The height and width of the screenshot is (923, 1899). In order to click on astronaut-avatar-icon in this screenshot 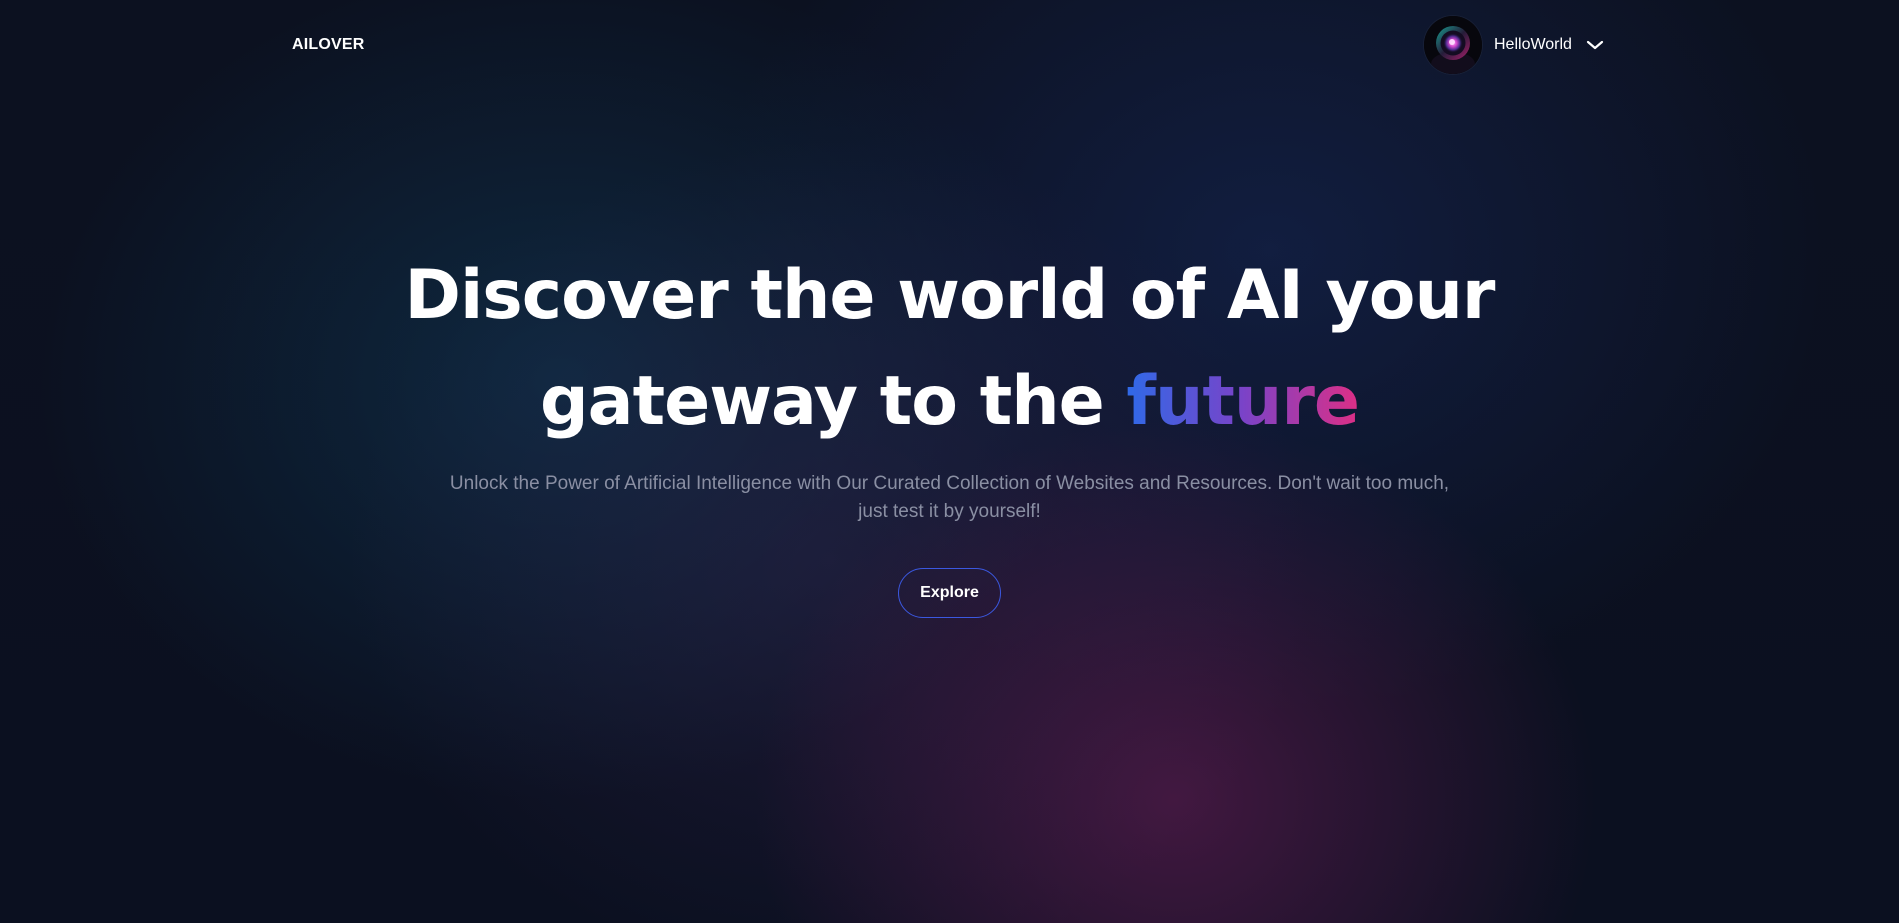, I will do `click(1453, 45)`.